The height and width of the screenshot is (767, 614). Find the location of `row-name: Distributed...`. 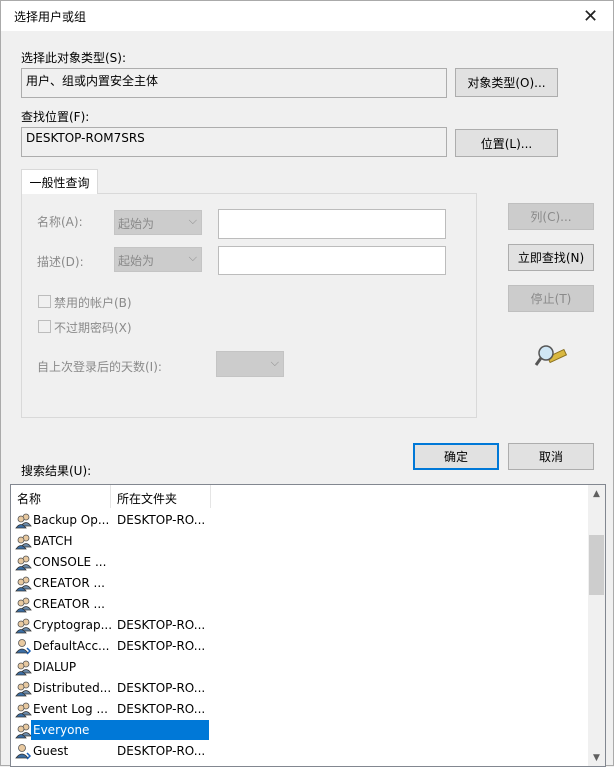

row-name: Distributed... is located at coordinates (72, 688).